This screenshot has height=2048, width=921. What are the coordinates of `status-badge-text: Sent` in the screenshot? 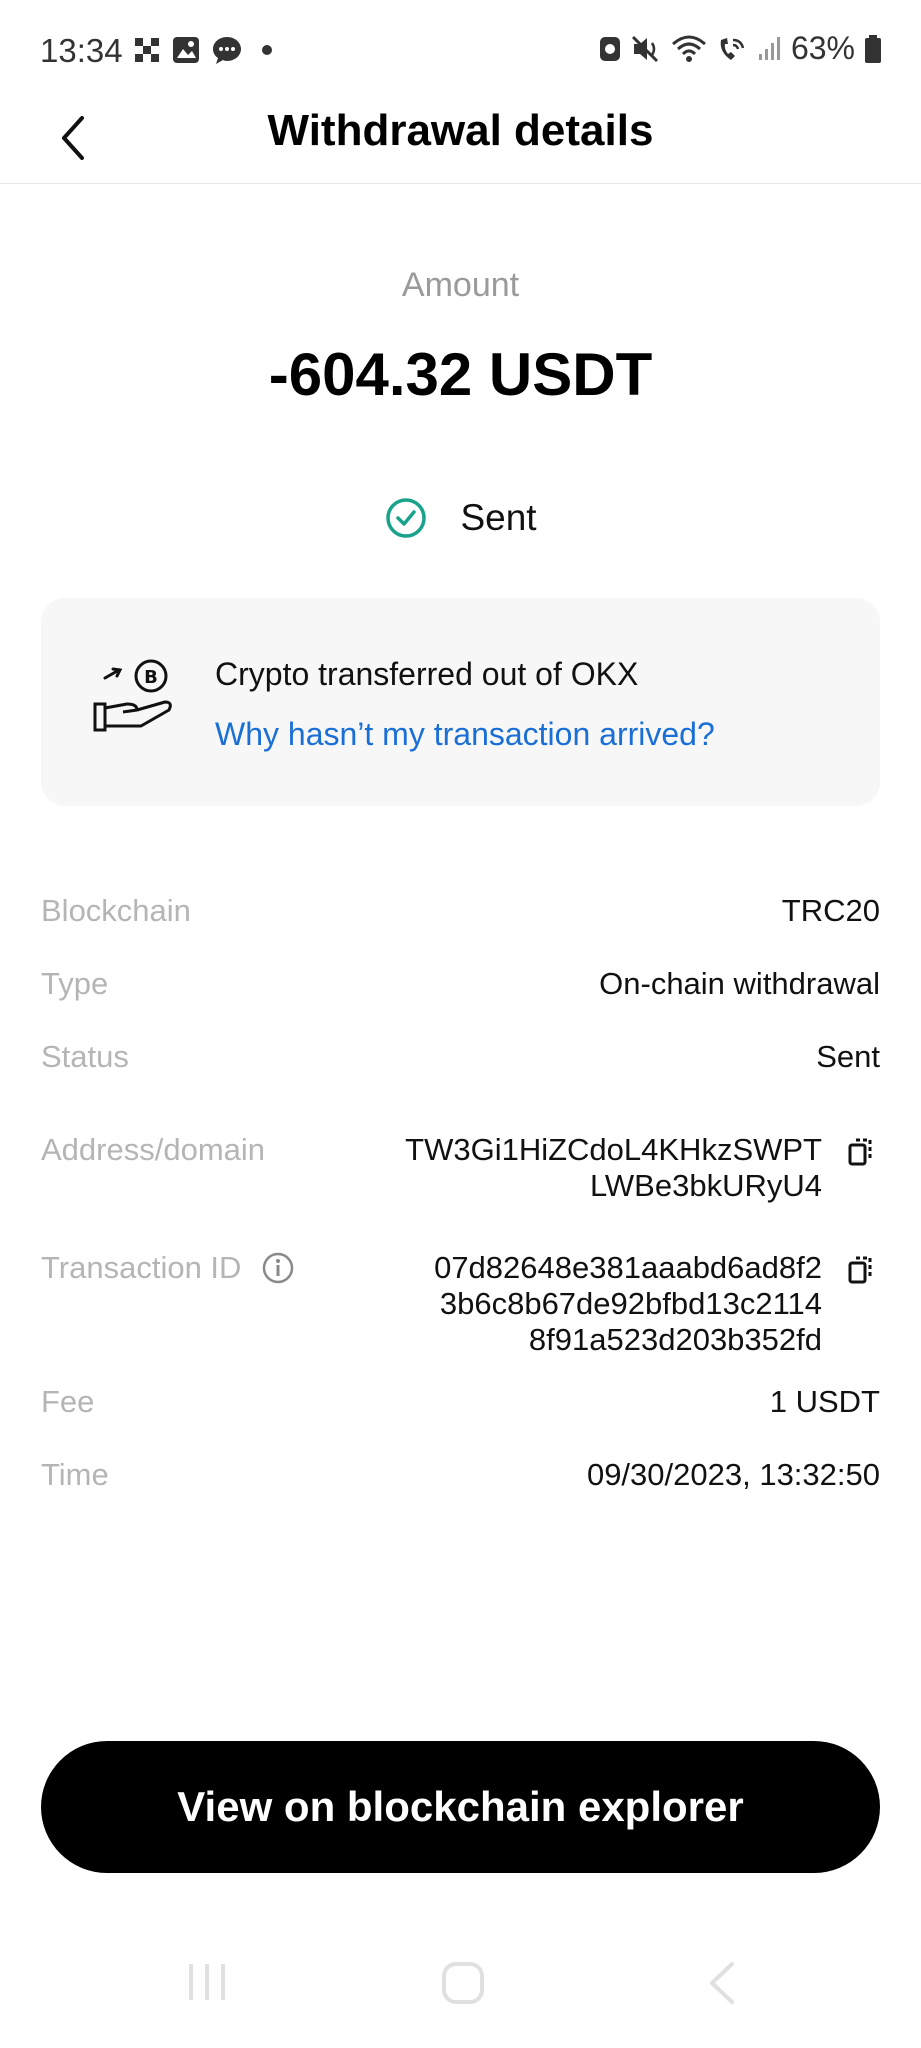 It's located at (498, 517).